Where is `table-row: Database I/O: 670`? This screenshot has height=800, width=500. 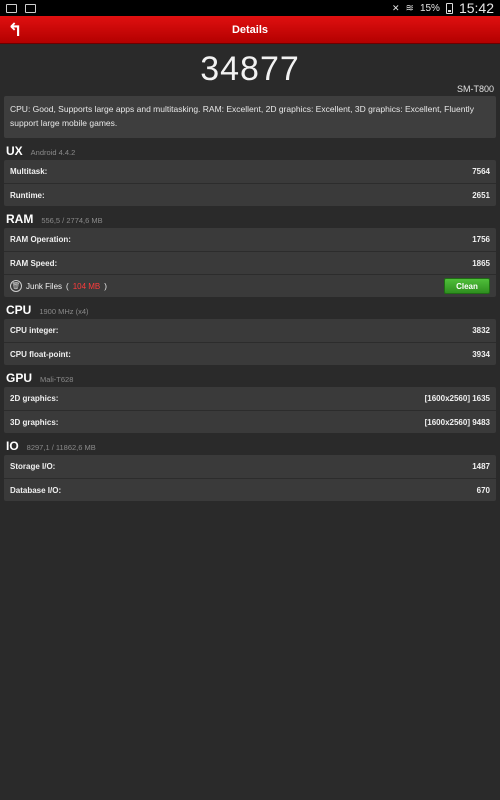
table-row: Database I/O: 670 is located at coordinates (250, 489).